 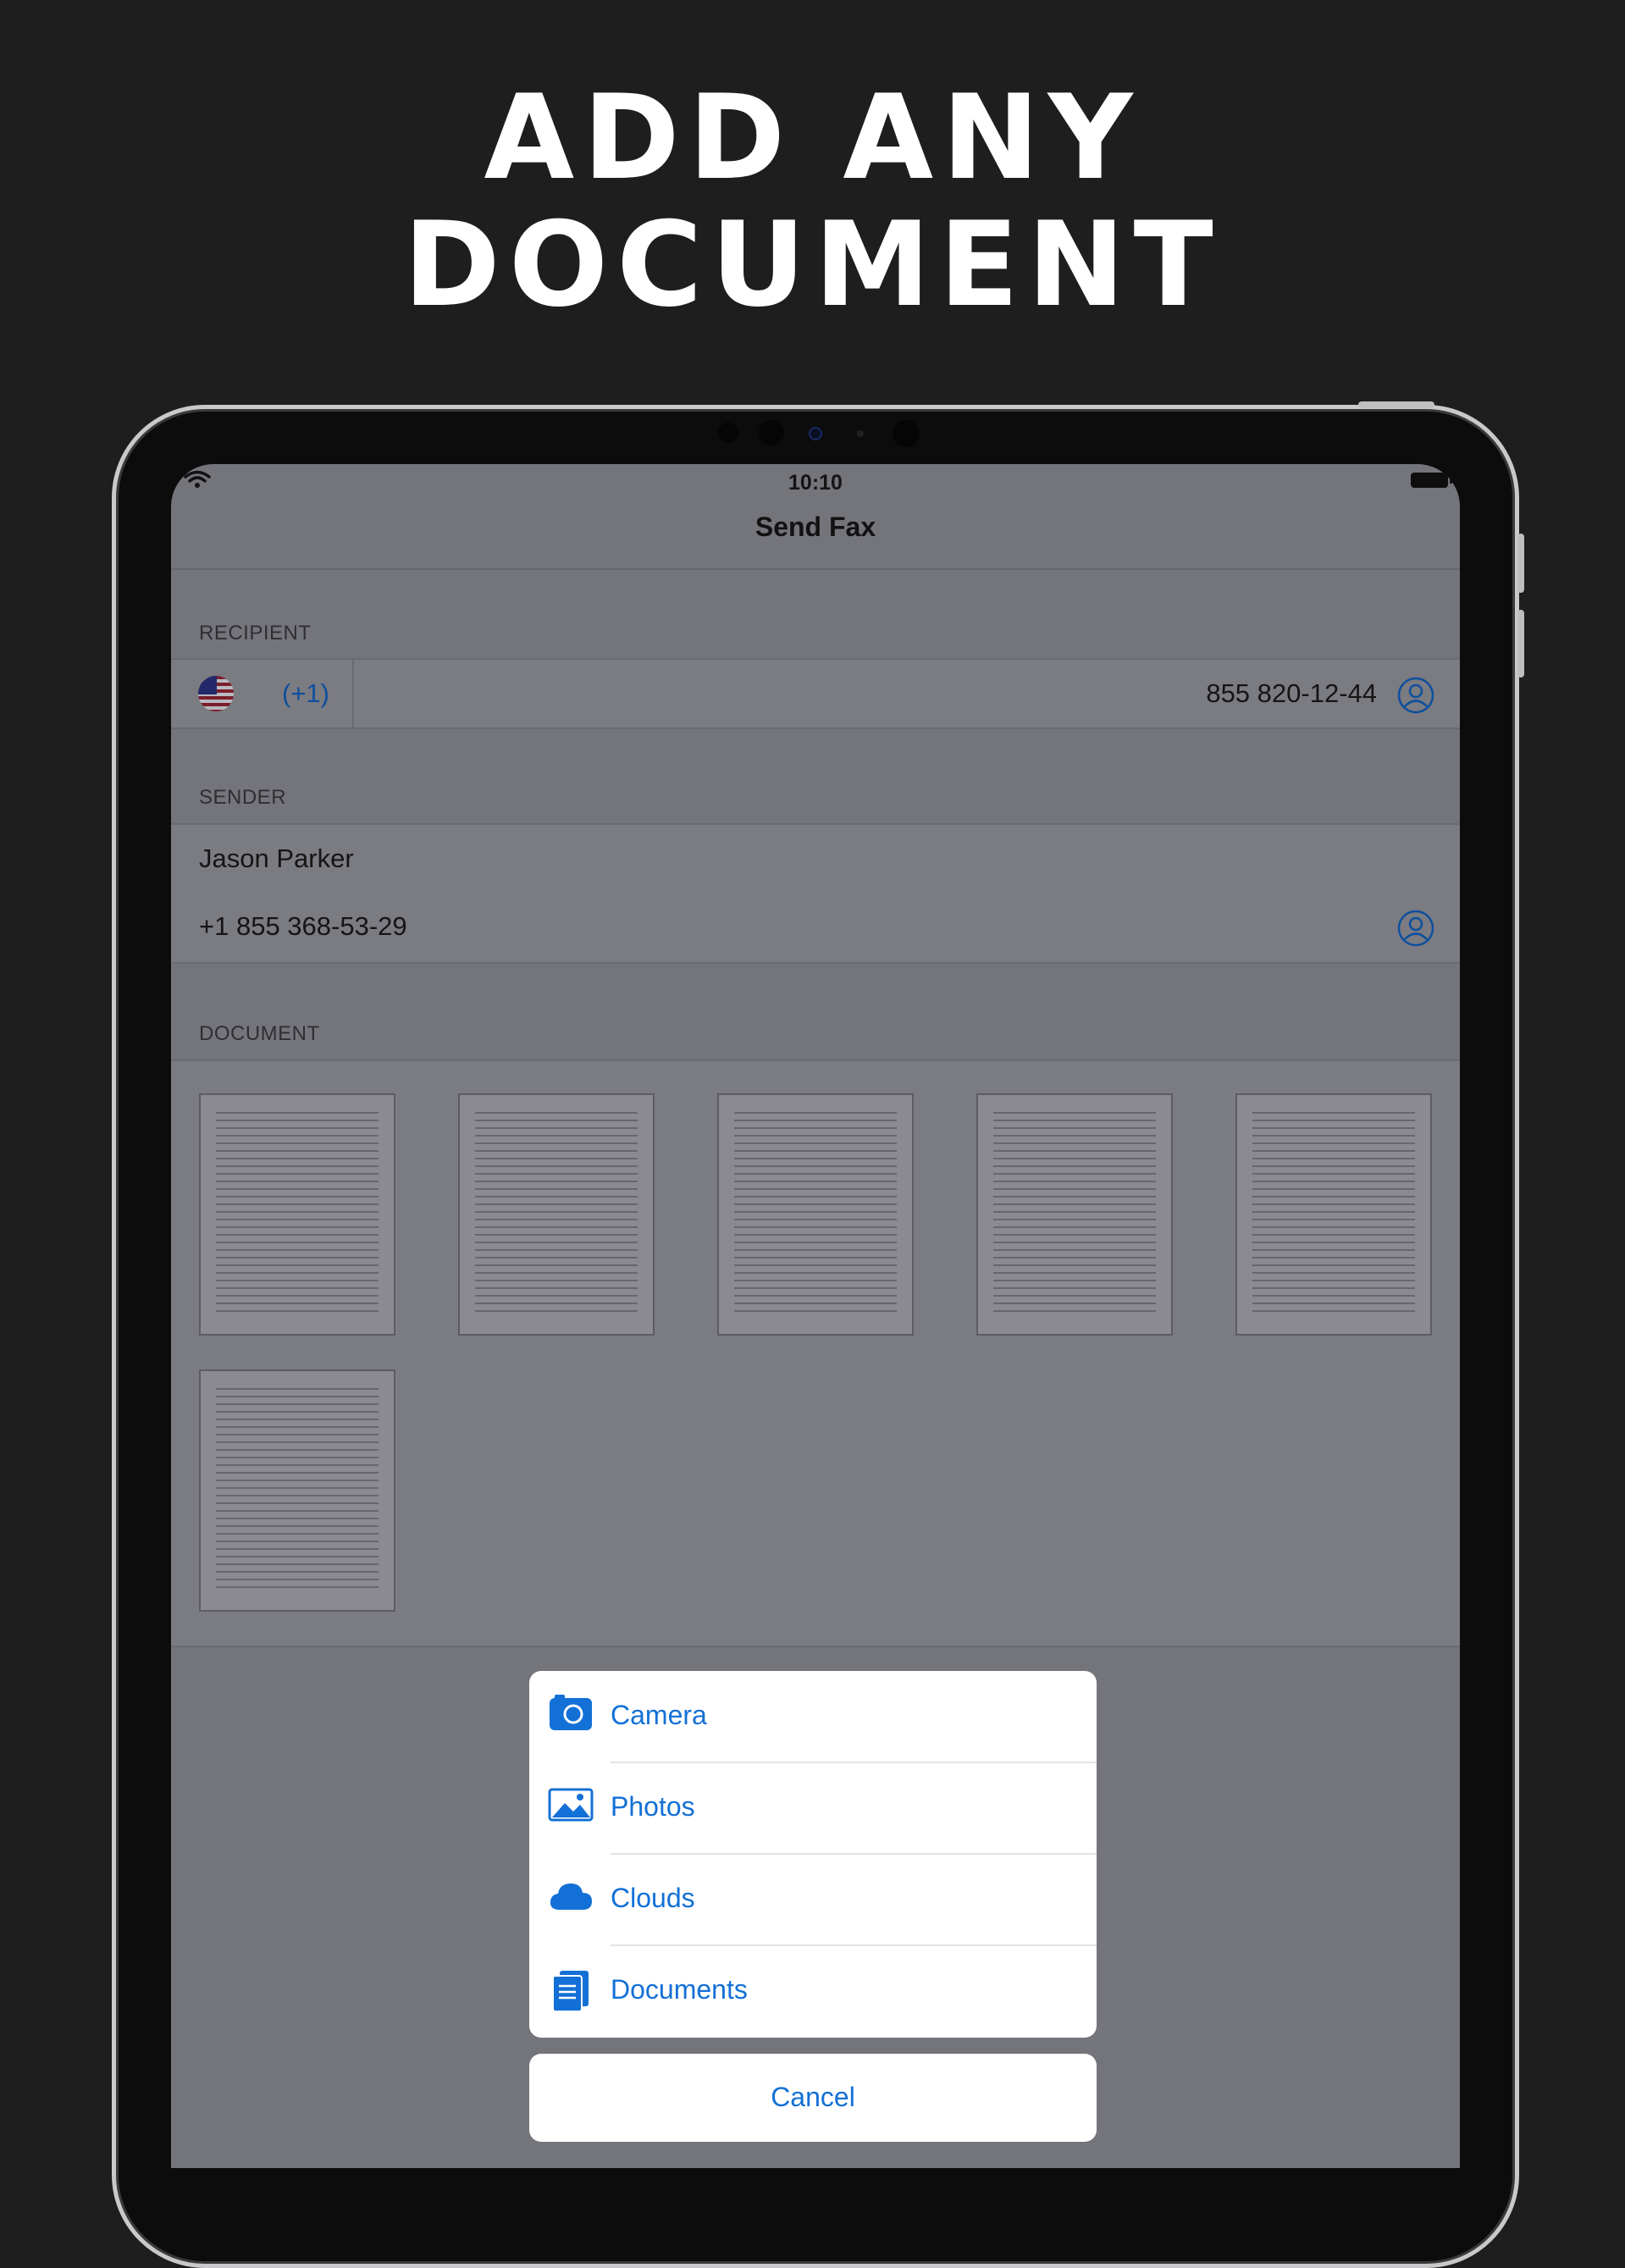 I want to click on recipient-section-label: RECIPIENT, so click(x=256, y=633).